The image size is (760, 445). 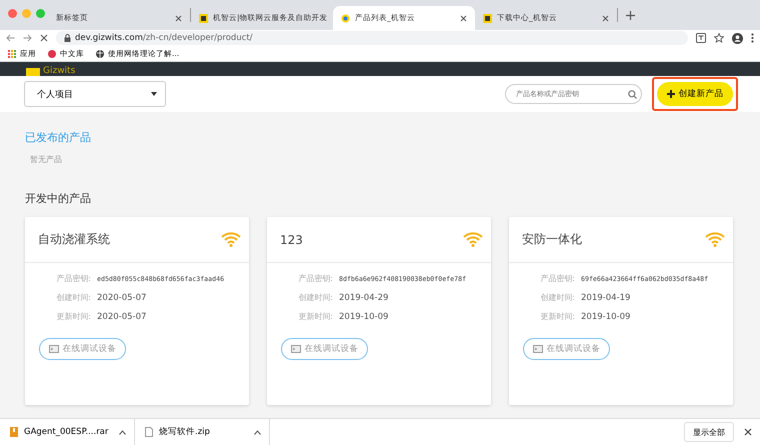 I want to click on translate-icon, so click(x=701, y=38).